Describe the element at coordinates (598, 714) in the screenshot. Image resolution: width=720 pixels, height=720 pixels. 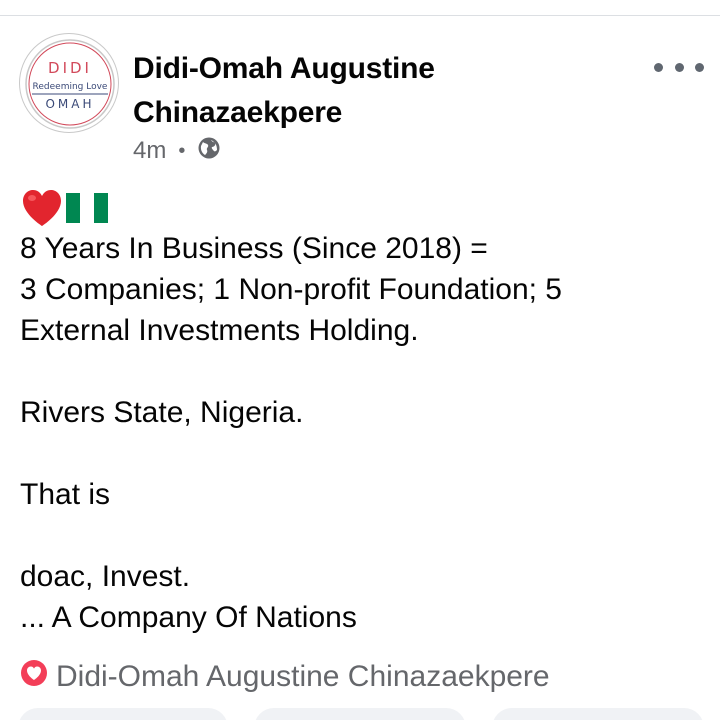
I see `share-button` at that location.